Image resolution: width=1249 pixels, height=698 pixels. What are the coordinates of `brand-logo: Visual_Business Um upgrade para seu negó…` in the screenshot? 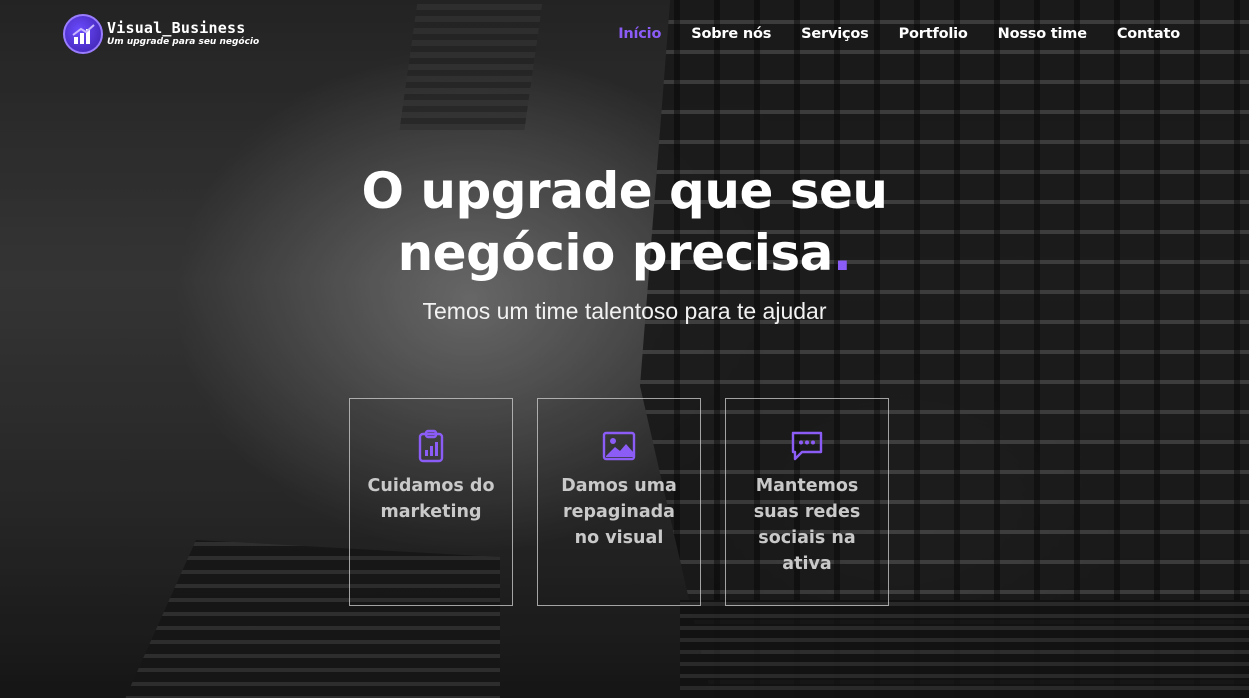 It's located at (161, 34).